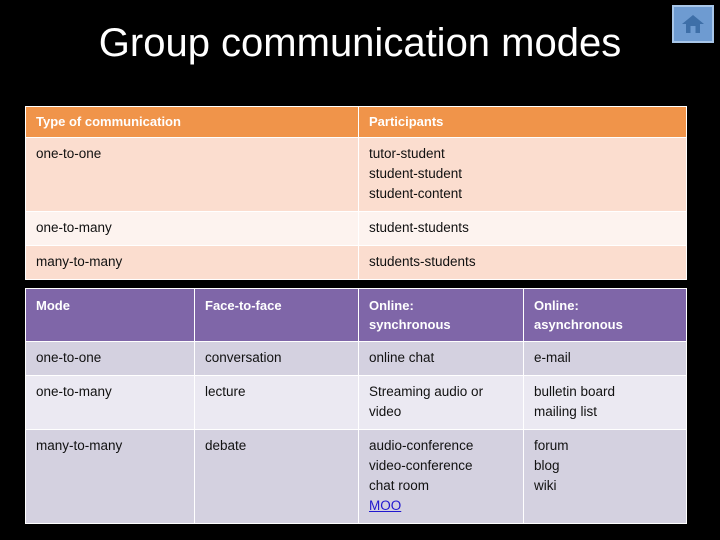 Image resolution: width=720 pixels, height=540 pixels. I want to click on cell-online-sync: online chat, so click(441, 358).